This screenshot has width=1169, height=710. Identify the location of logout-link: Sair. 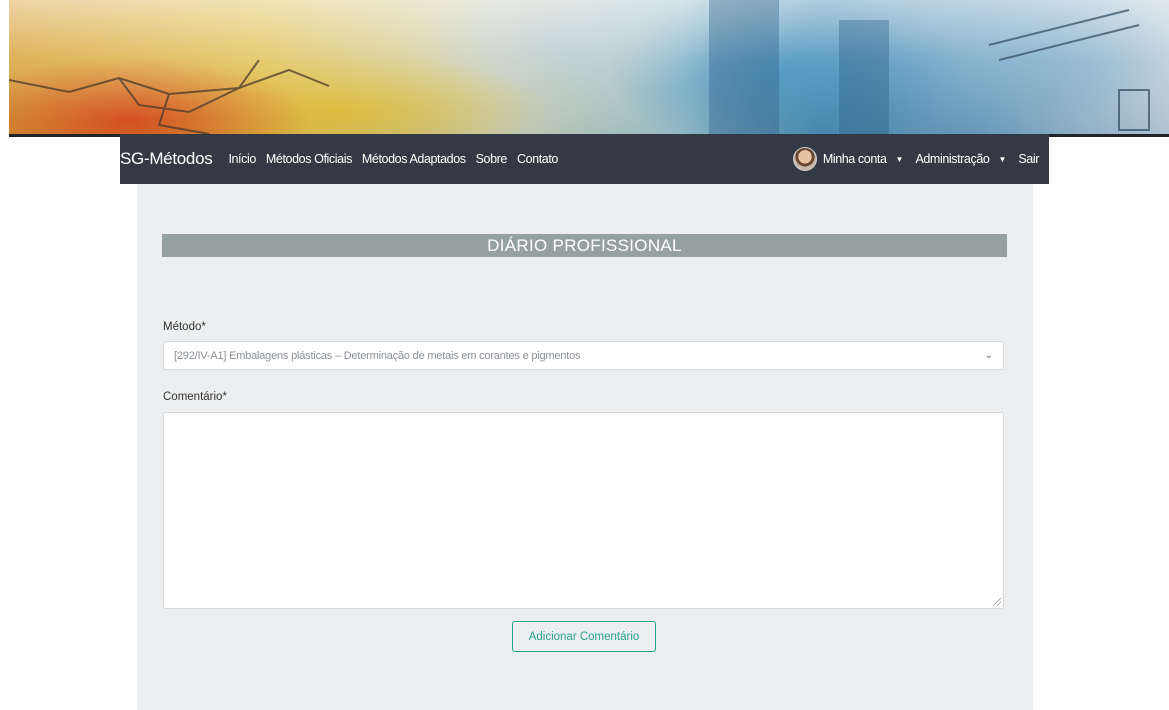
(1028, 159).